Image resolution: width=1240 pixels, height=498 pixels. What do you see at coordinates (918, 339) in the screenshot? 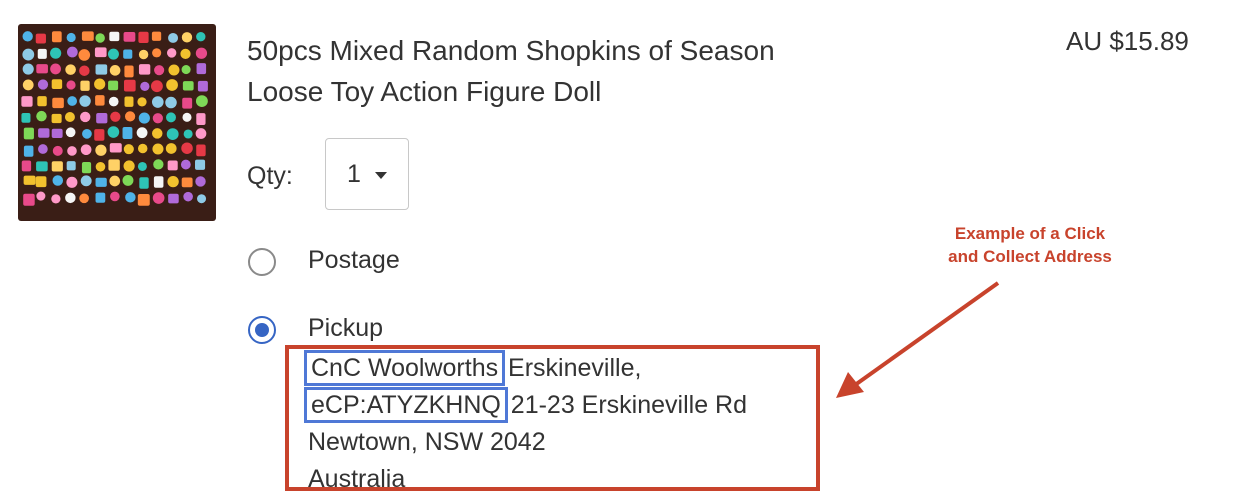
I see `annotation-arrow-icon` at bounding box center [918, 339].